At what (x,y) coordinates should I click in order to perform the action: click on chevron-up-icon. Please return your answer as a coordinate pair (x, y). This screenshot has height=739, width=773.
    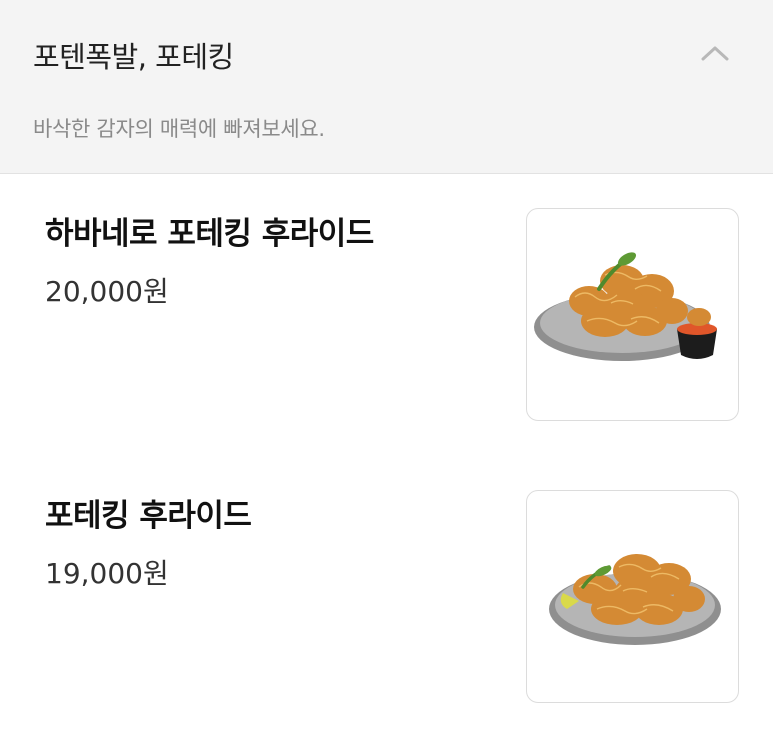
    Looking at the image, I should click on (715, 53).